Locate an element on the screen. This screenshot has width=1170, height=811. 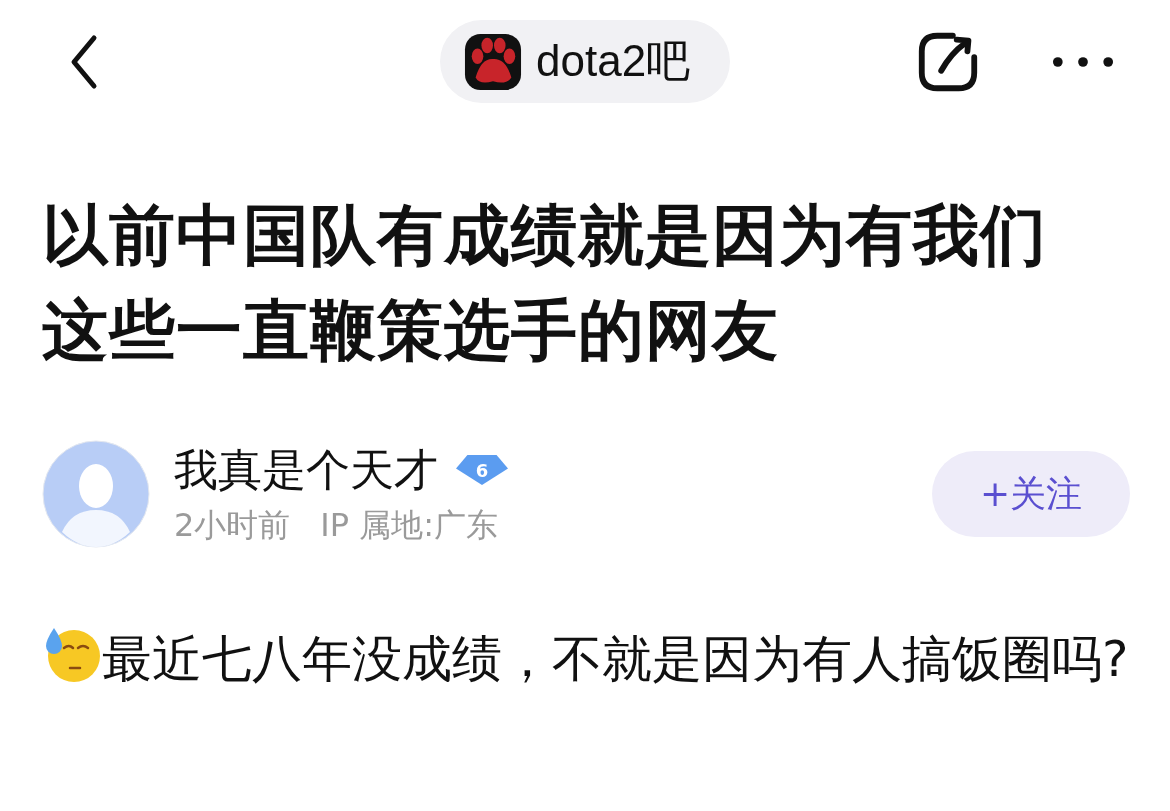
more-icon is located at coordinates (1083, 62).